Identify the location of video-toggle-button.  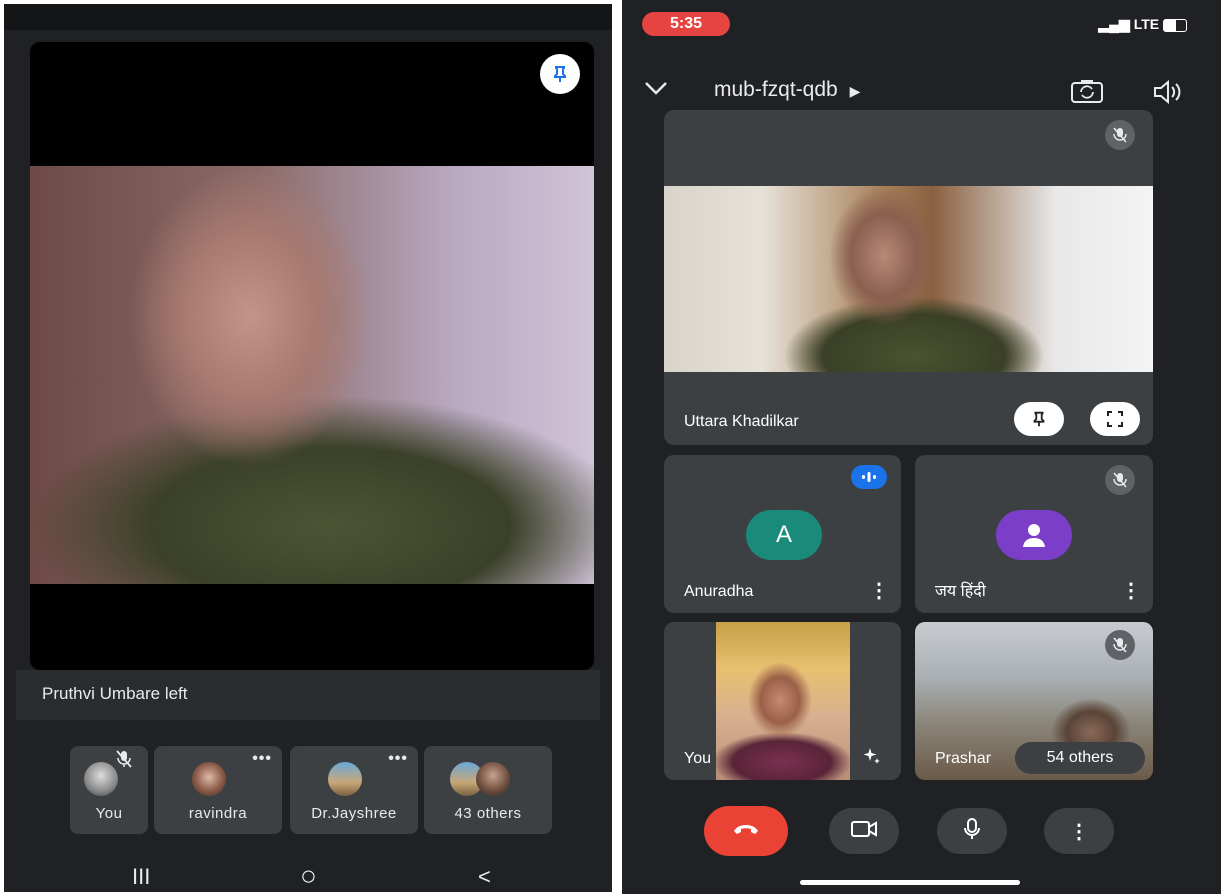
(864, 831).